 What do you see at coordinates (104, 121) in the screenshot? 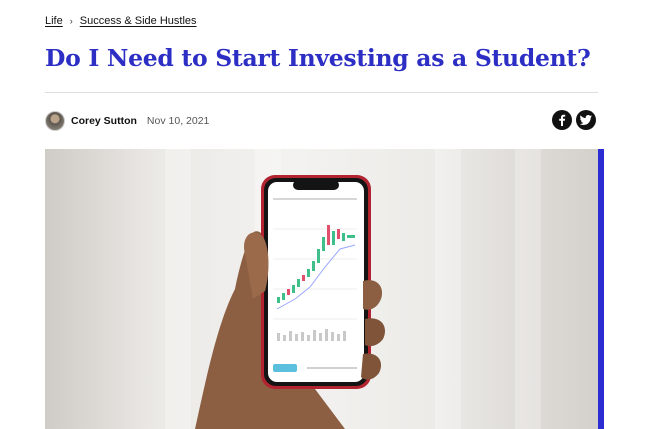
I see `author-name: Corey Sutton` at bounding box center [104, 121].